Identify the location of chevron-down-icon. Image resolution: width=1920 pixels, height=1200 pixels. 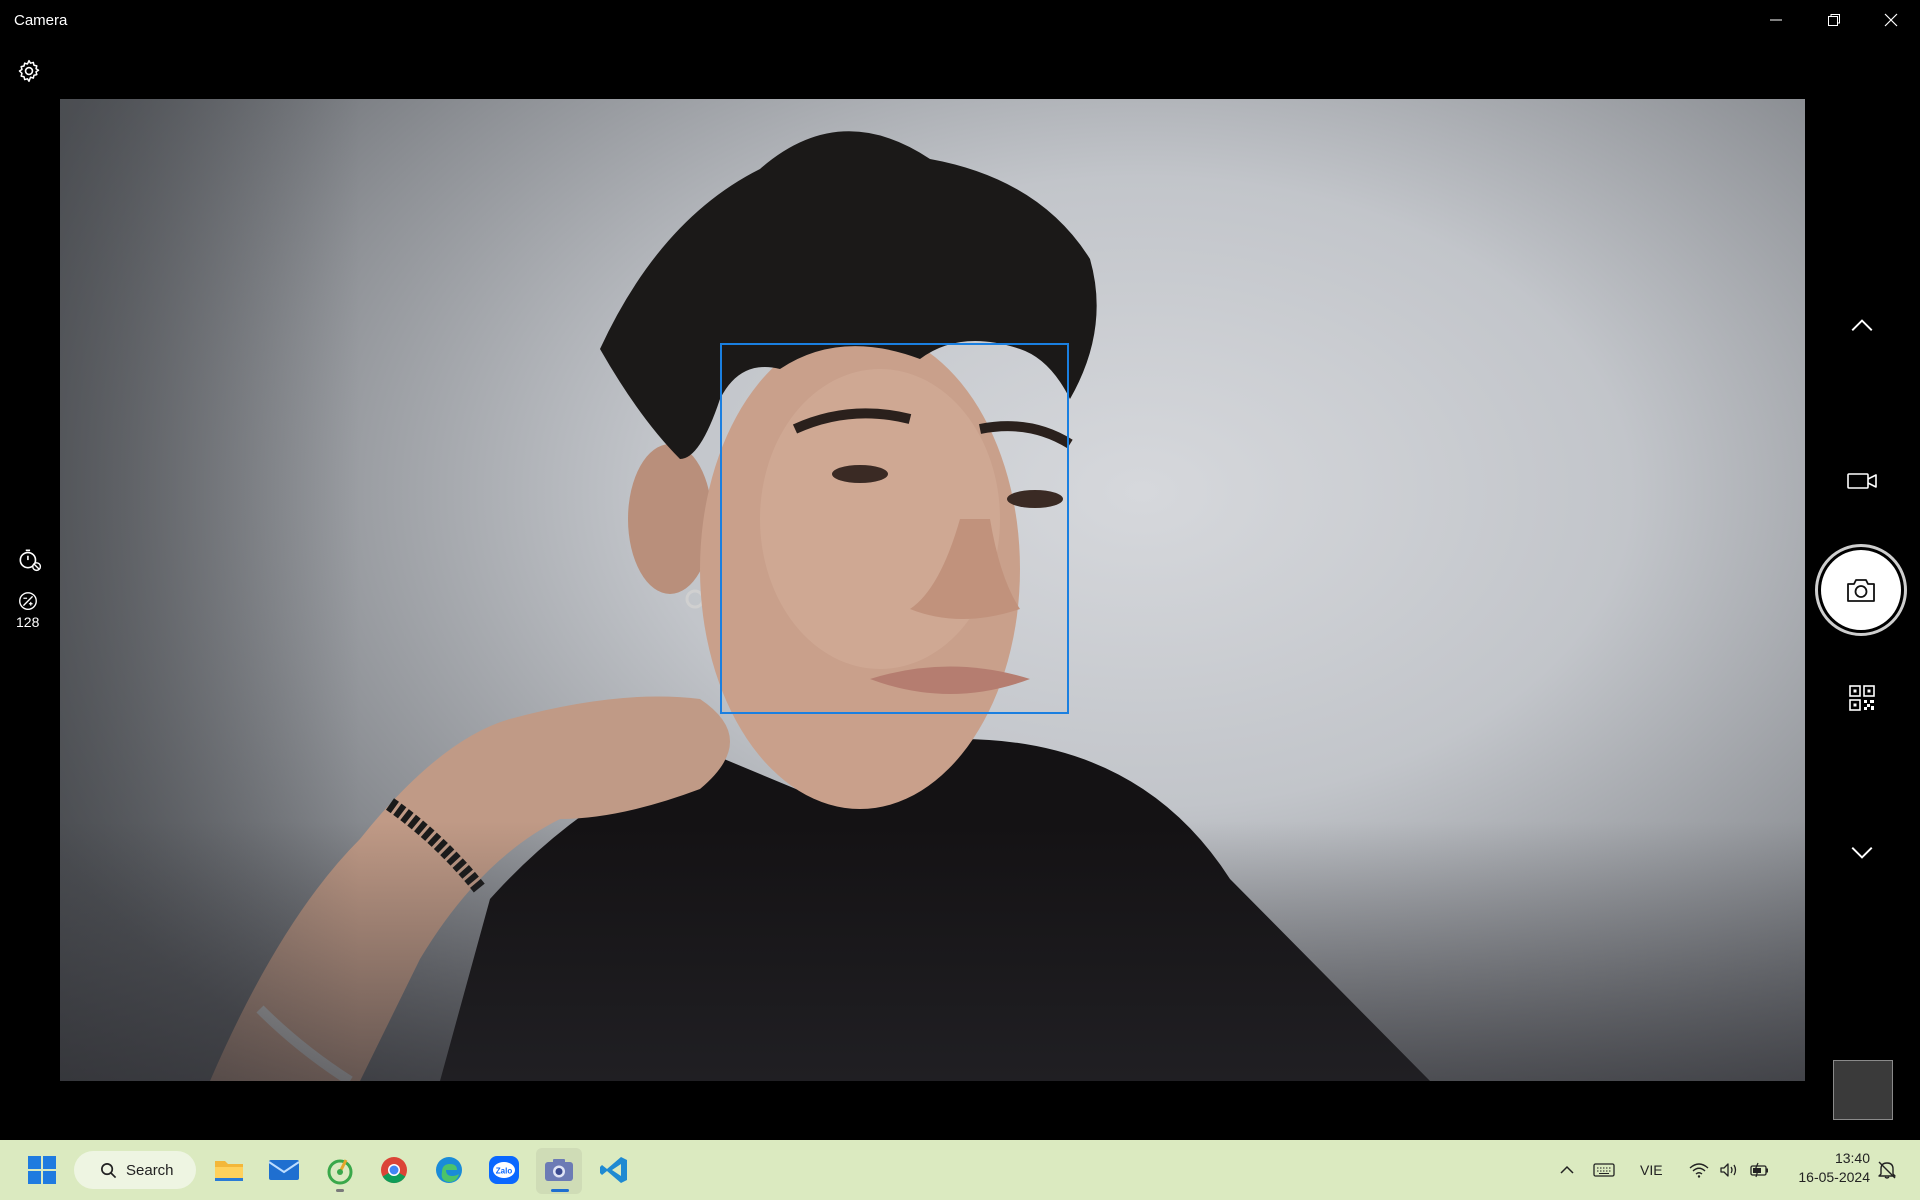
(1862, 852).